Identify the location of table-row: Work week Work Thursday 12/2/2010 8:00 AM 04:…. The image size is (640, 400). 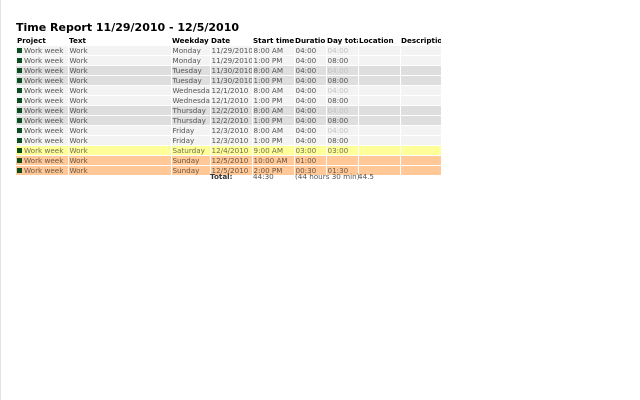
(229, 110).